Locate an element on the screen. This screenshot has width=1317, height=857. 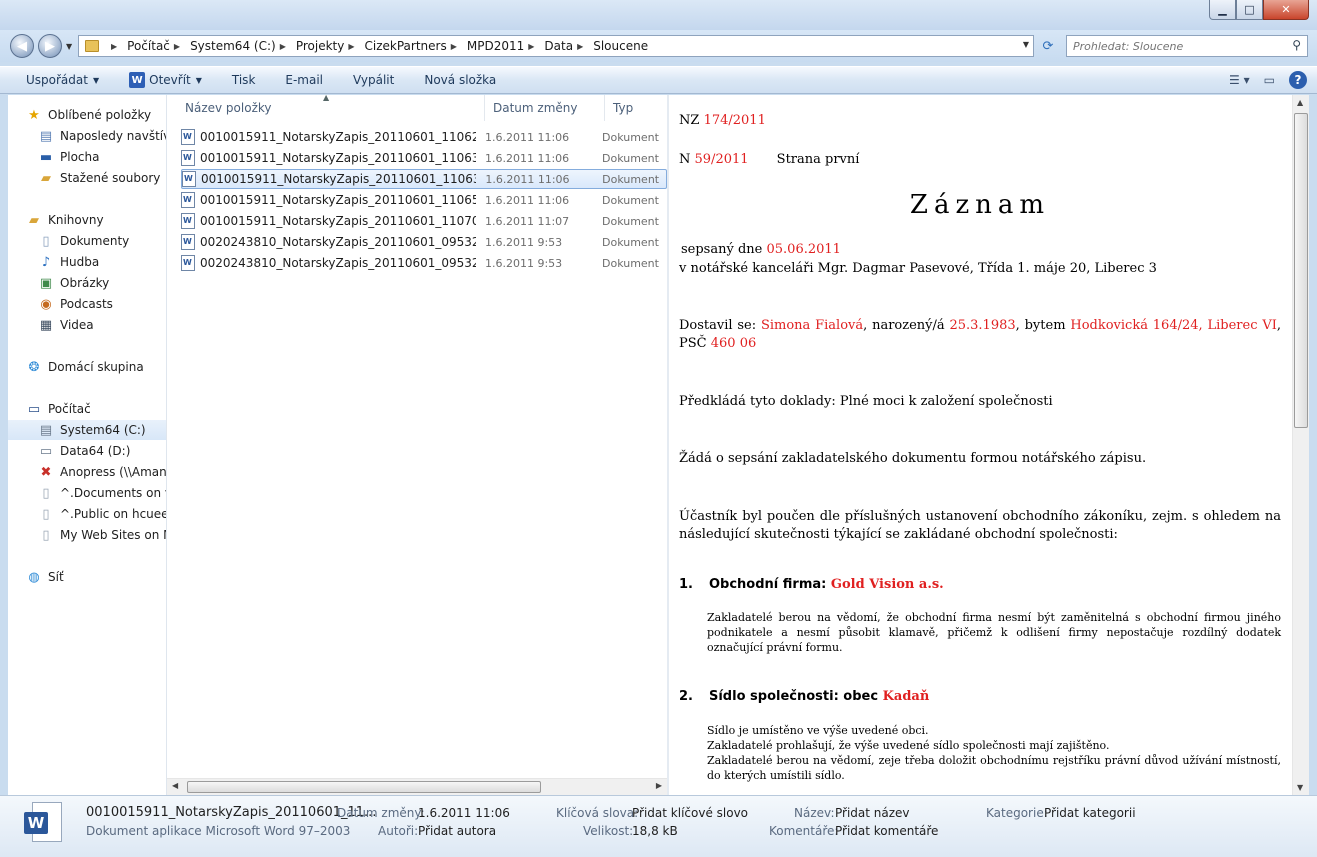
breadcrumb-computer: Počítač ▶ is located at coordinates (156, 46).